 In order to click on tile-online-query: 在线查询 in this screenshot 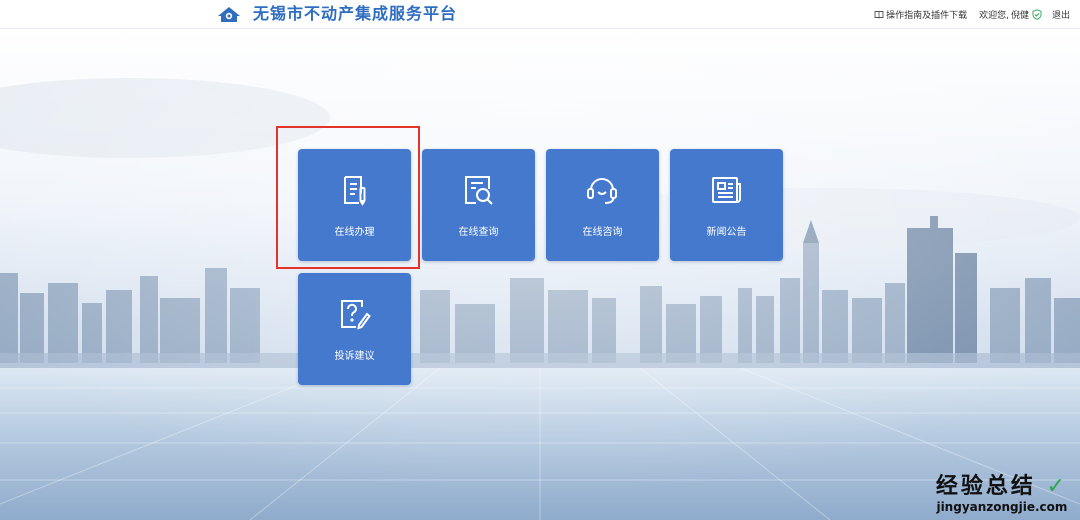, I will do `click(478, 205)`.